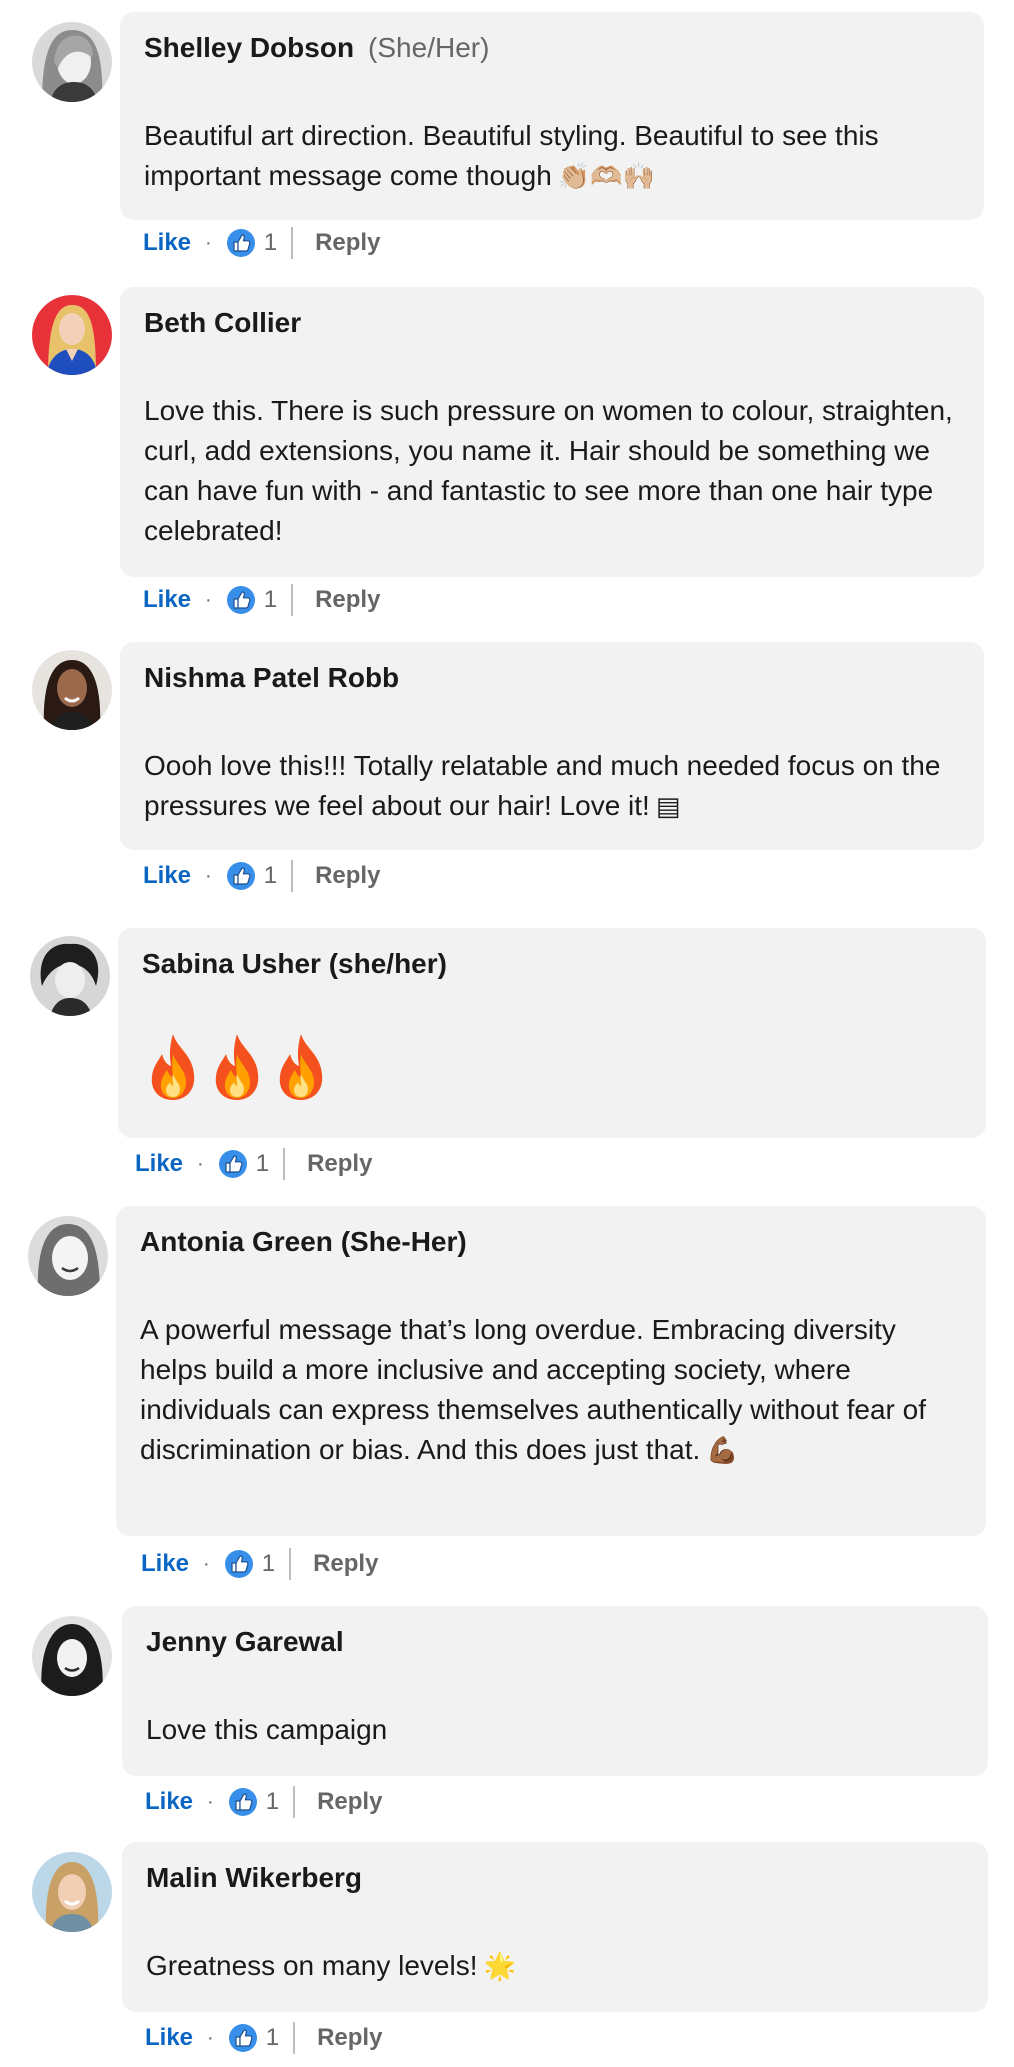 The height and width of the screenshot is (2067, 1014). Describe the element at coordinates (312, 1965) in the screenshot. I see `comment-body: Greatness on many levels!` at that location.